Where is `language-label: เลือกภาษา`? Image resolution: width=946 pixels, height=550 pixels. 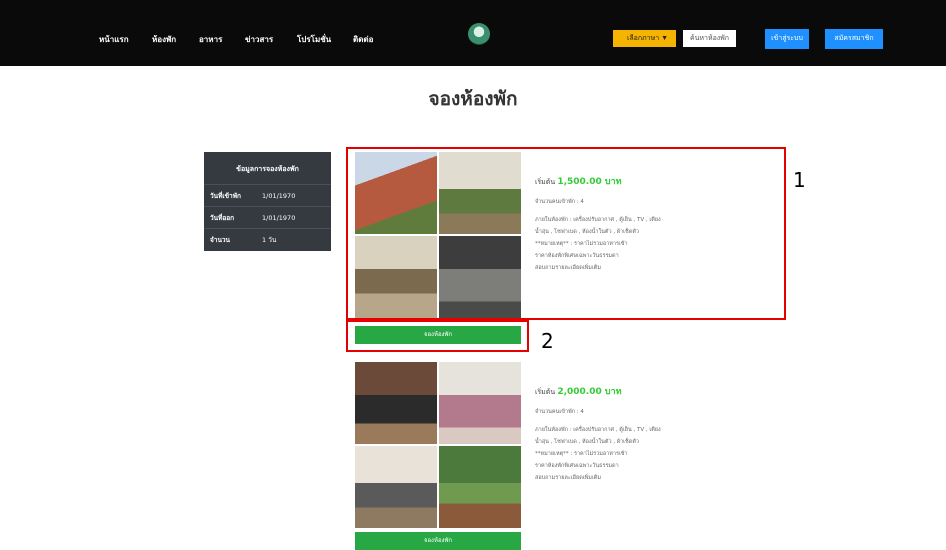
language-label: เลือกภาษา is located at coordinates (643, 38).